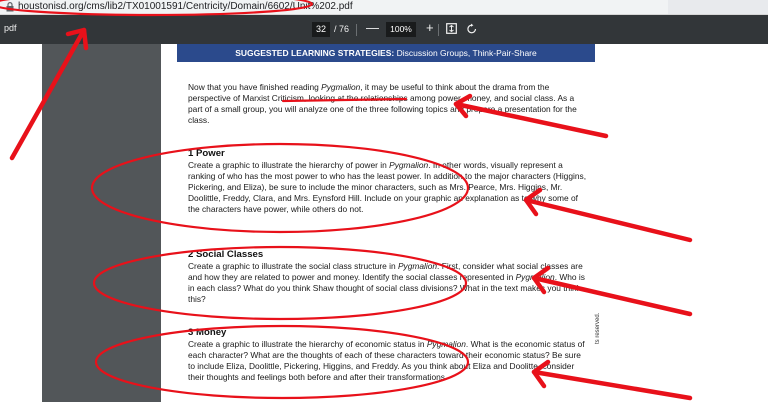 The height and width of the screenshot is (402, 768). Describe the element at coordinates (430, 27) in the screenshot. I see `zoom-in-button: +` at that location.